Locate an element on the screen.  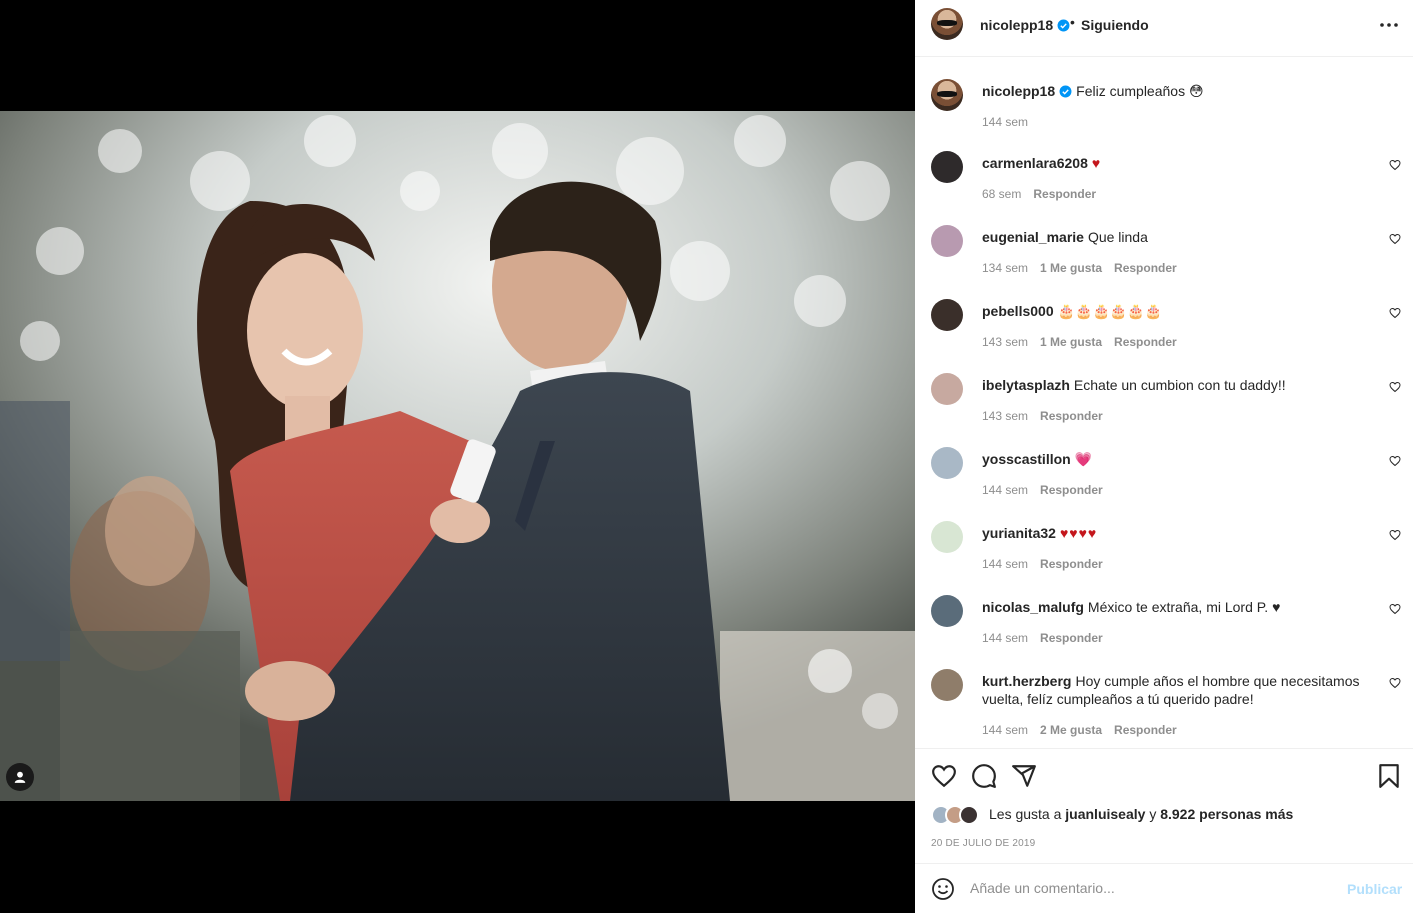
post-date: 20 DE JULIO DE 2019 is located at coordinates (983, 843).